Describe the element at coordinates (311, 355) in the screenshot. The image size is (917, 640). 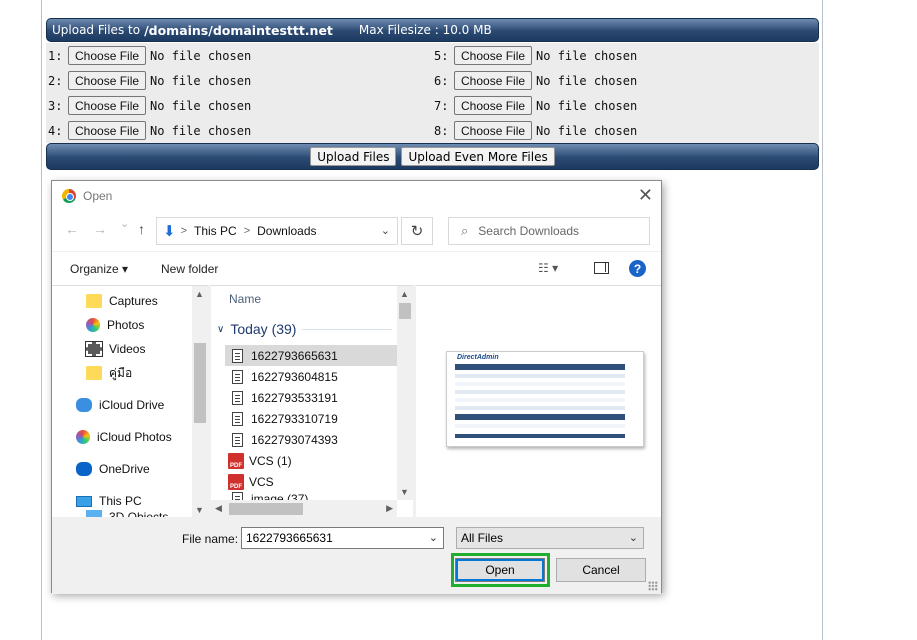
I see `file-row: 1622793665631` at that location.